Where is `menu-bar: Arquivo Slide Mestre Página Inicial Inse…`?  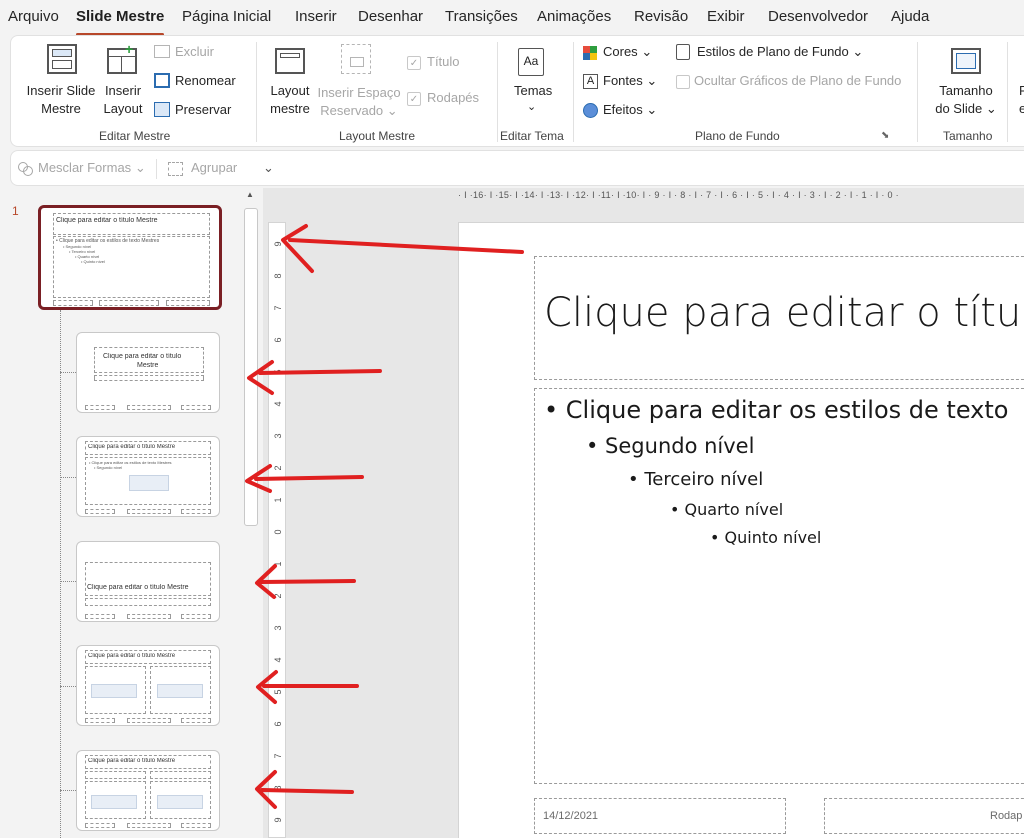
menu-bar: Arquivo Slide Mestre Página Inicial Inse… is located at coordinates (512, 18).